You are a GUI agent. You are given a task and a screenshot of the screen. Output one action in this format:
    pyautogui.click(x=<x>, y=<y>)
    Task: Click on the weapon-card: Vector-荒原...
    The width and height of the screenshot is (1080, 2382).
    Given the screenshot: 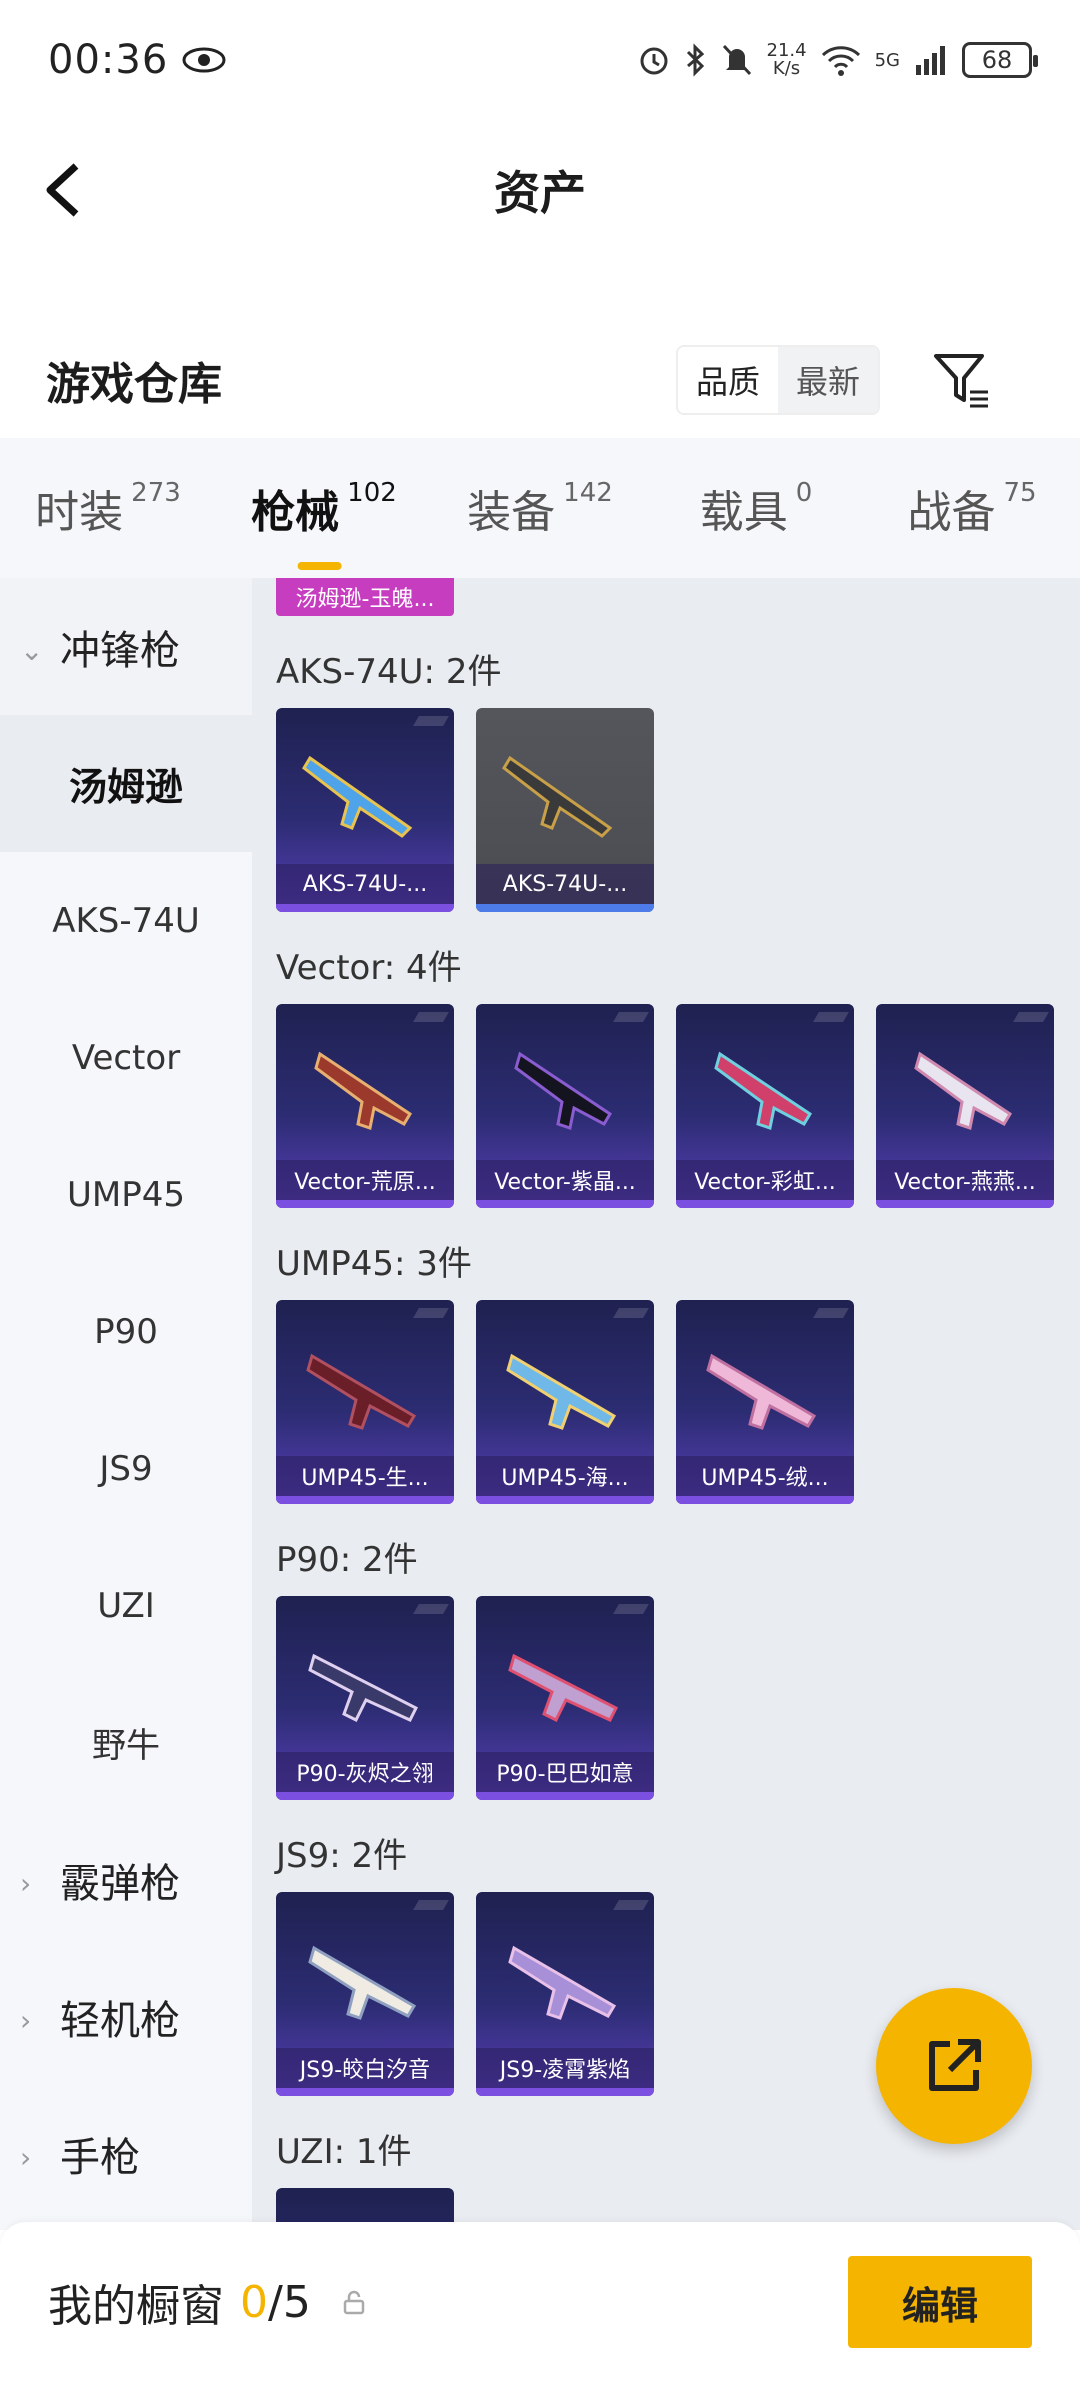 What is the action you would take?
    pyautogui.click(x=365, y=1106)
    